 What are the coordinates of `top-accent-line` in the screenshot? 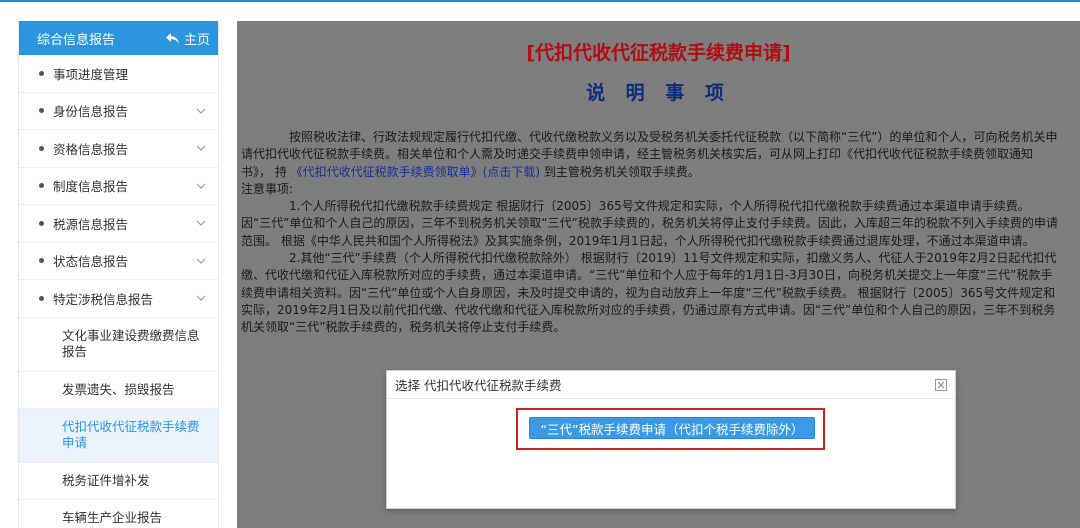 It's located at (540, 1).